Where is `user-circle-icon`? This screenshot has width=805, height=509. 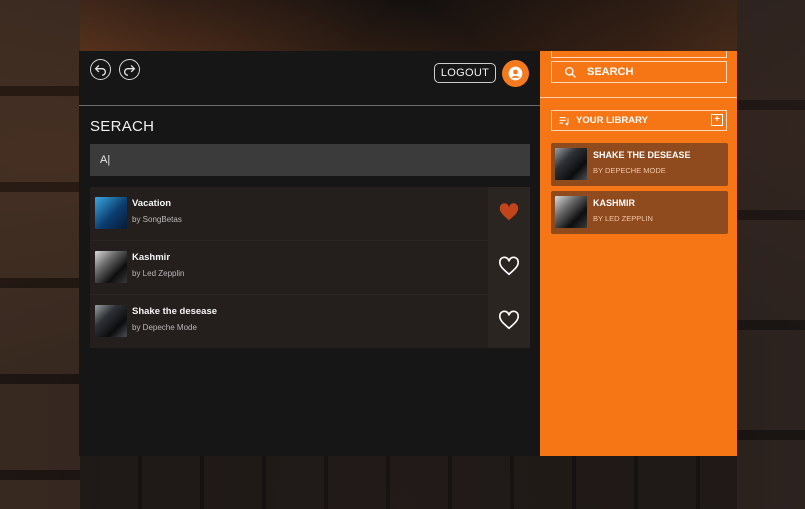
user-circle-icon is located at coordinates (515, 73).